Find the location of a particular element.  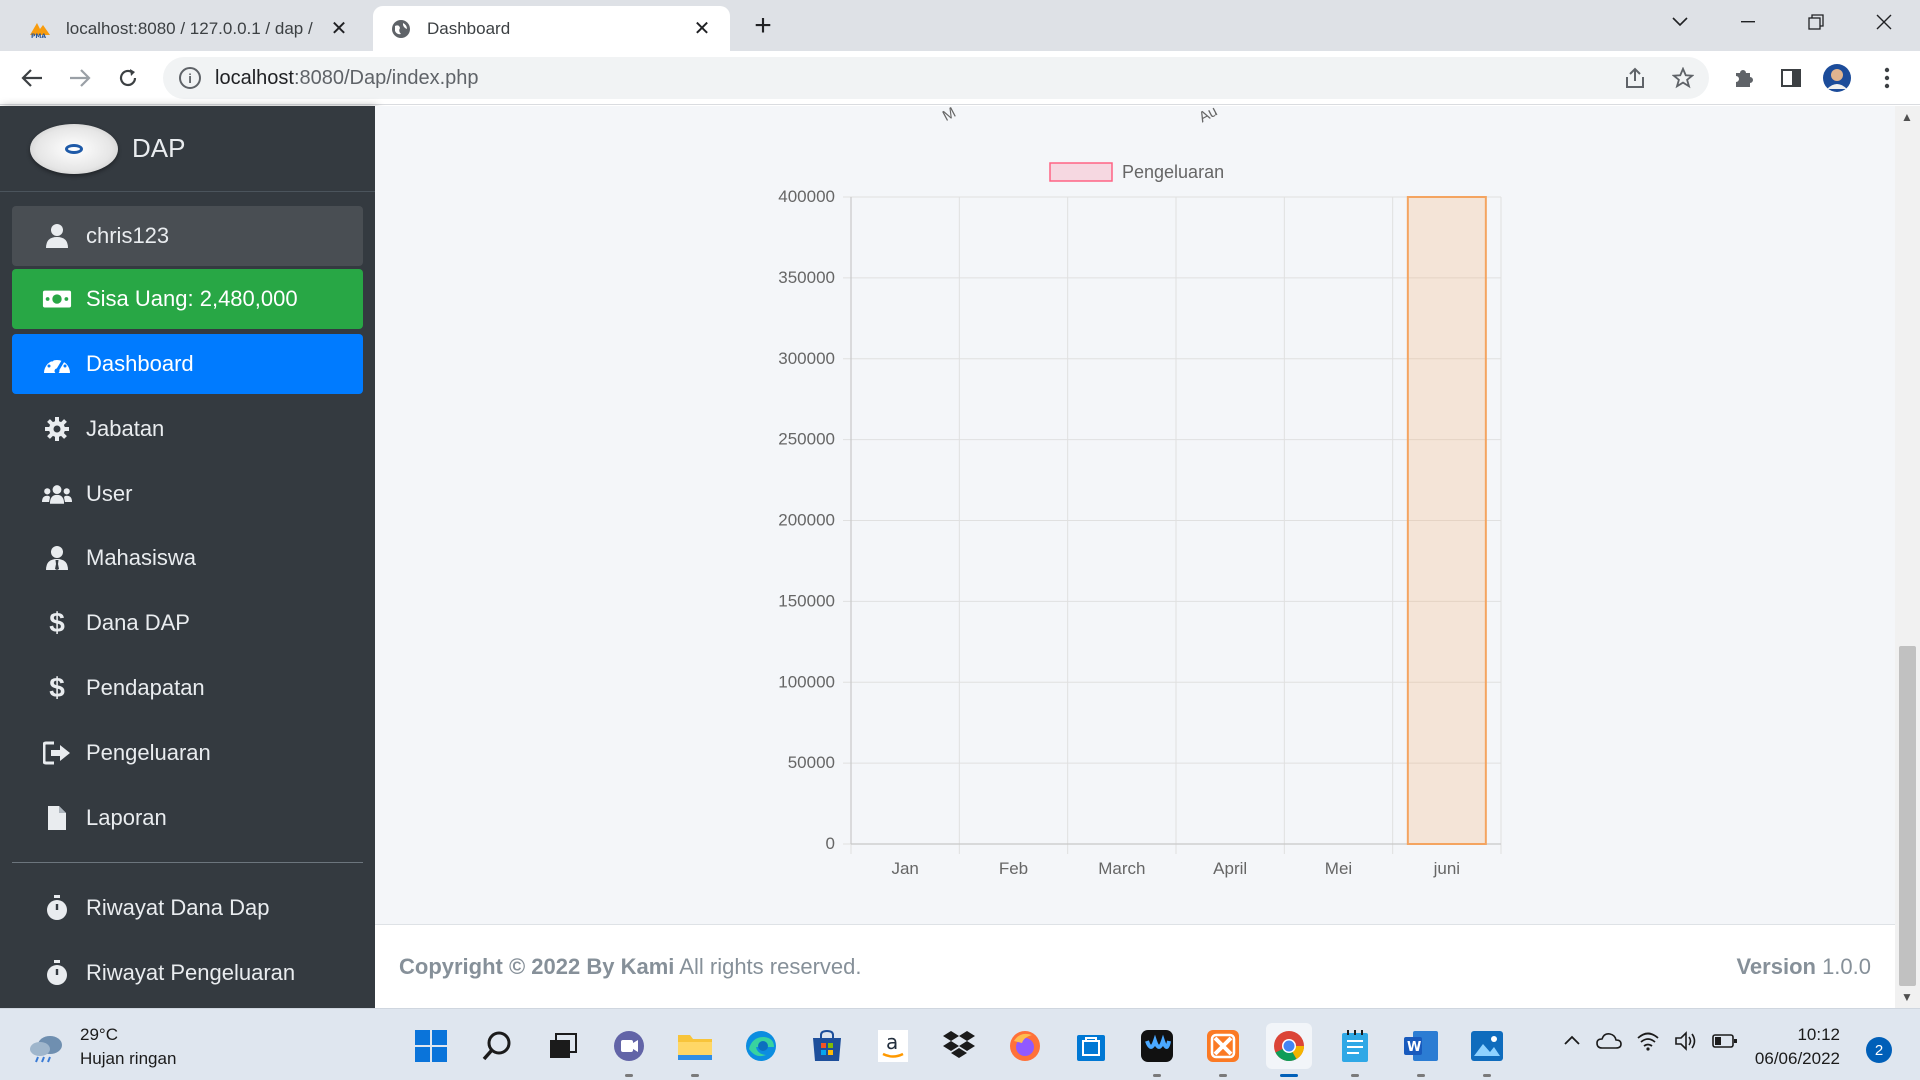

user-tie-icon is located at coordinates (57, 558).